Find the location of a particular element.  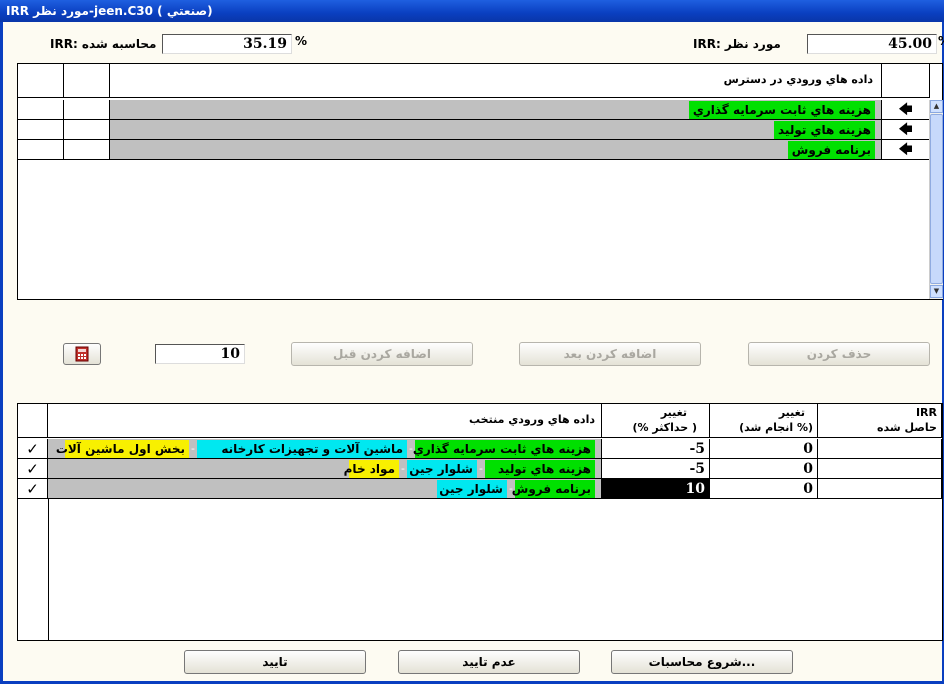

calc-irr-label: IRR: محاسبه شده is located at coordinates (103, 44).